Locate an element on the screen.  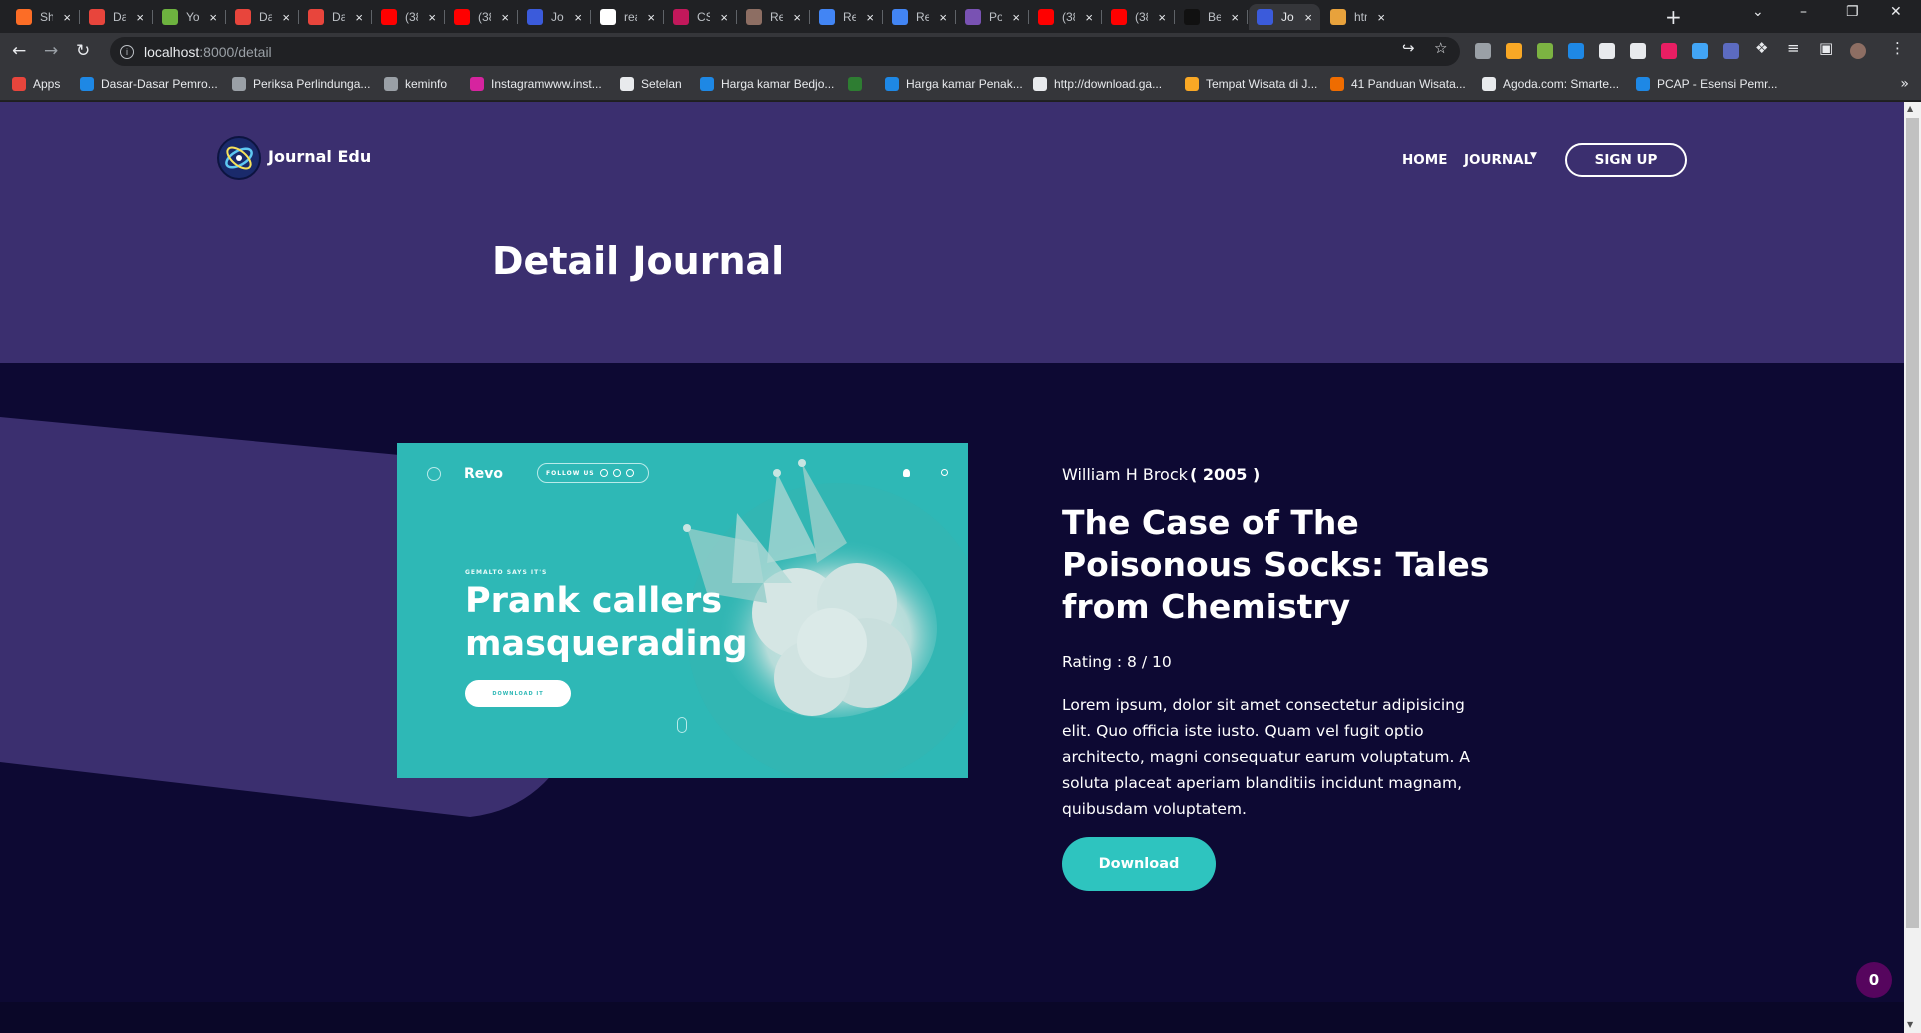
tab-title: You is located at coordinates (193, 17).